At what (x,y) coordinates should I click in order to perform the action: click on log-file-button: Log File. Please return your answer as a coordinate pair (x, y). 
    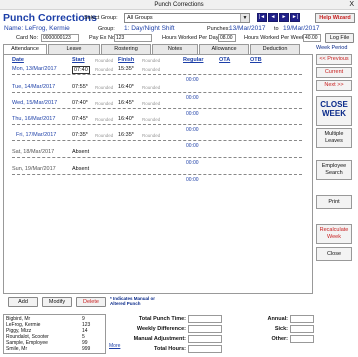
    Looking at the image, I should click on (339, 38).